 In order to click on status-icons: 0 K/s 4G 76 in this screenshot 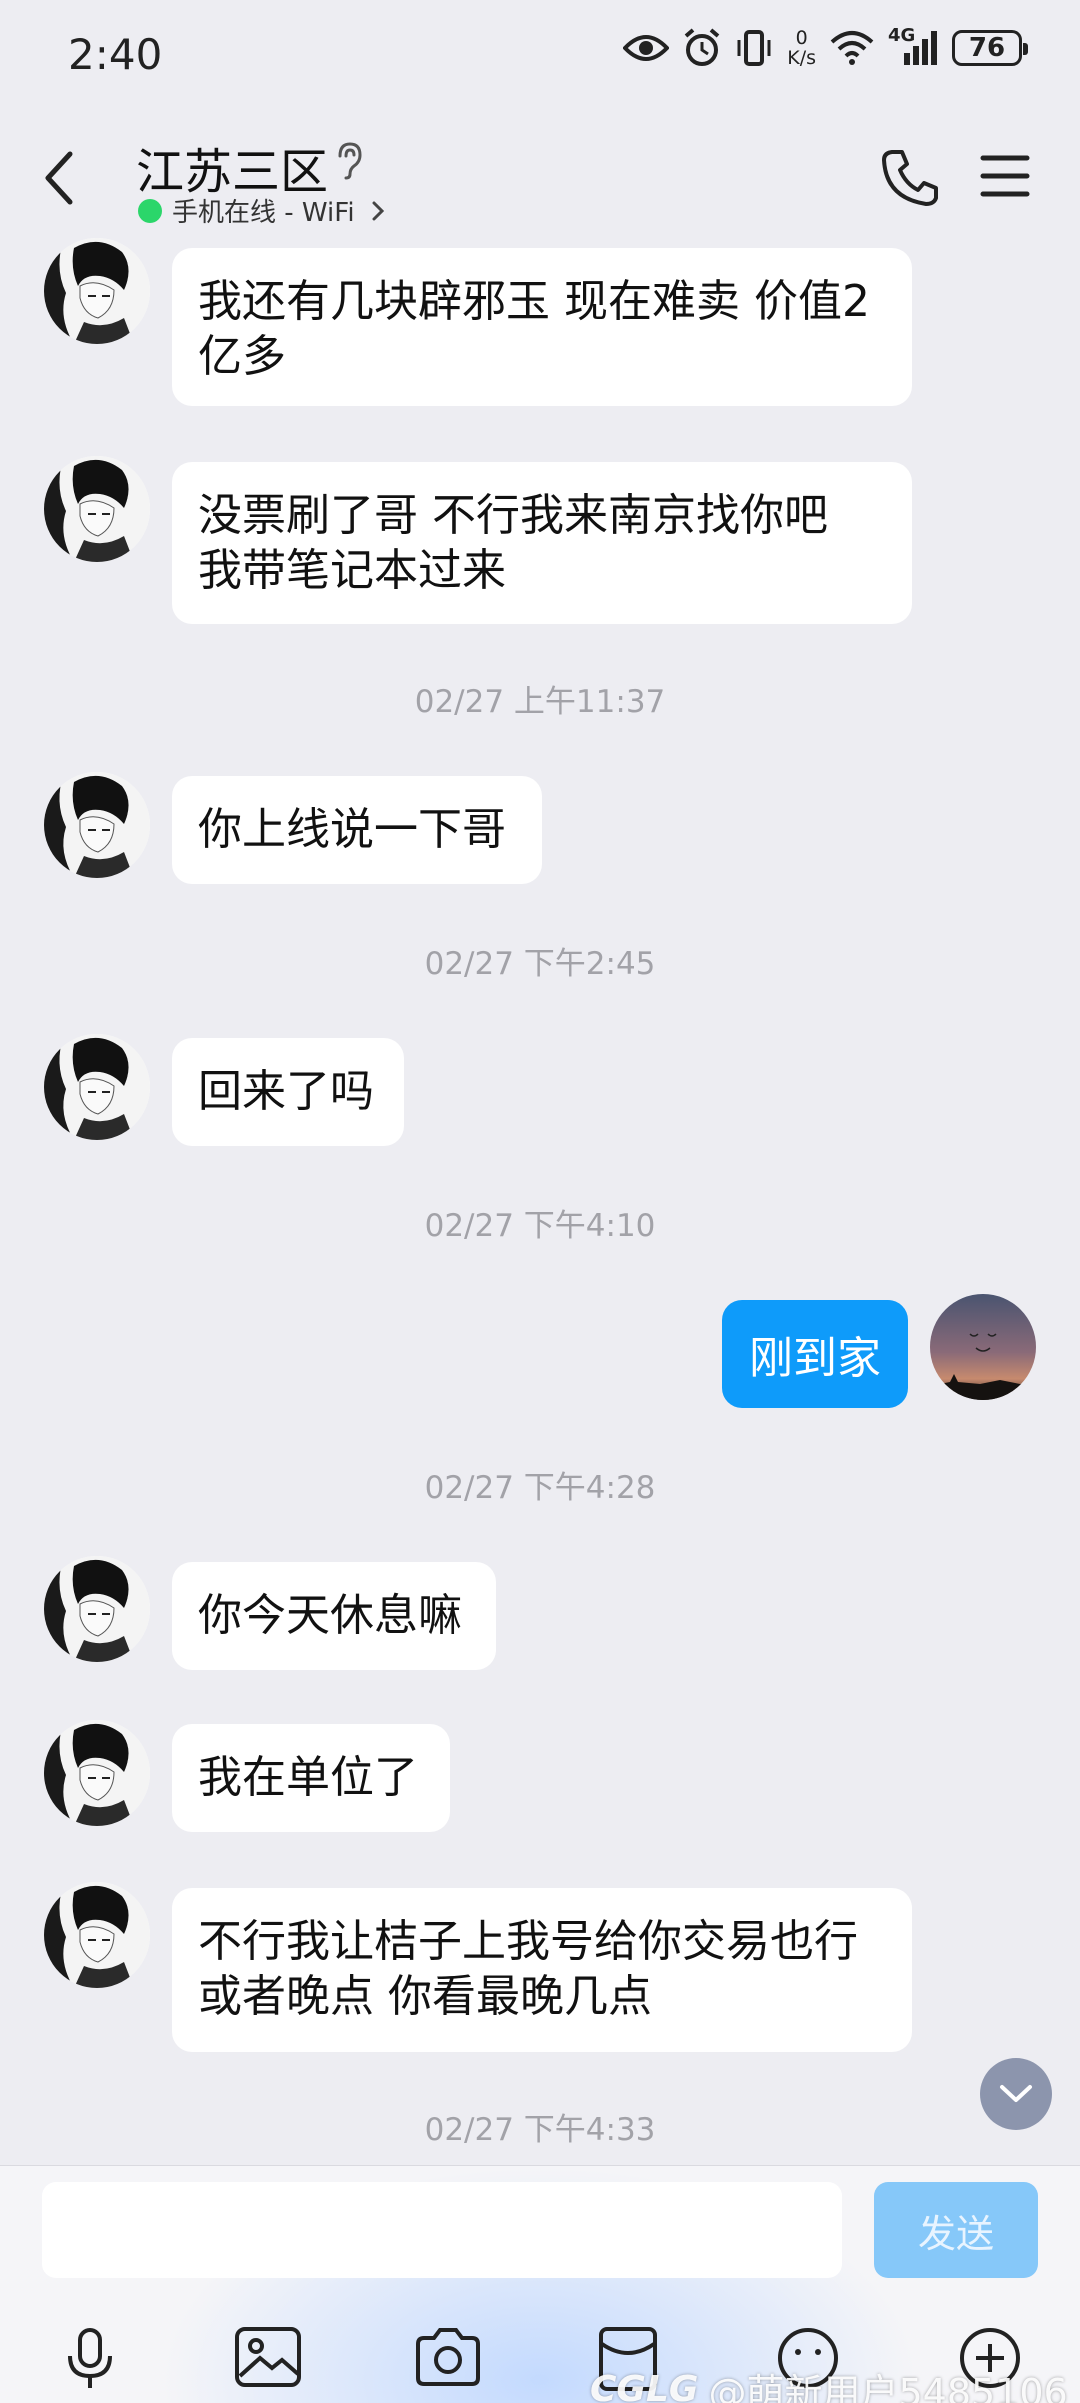, I will do `click(825, 46)`.